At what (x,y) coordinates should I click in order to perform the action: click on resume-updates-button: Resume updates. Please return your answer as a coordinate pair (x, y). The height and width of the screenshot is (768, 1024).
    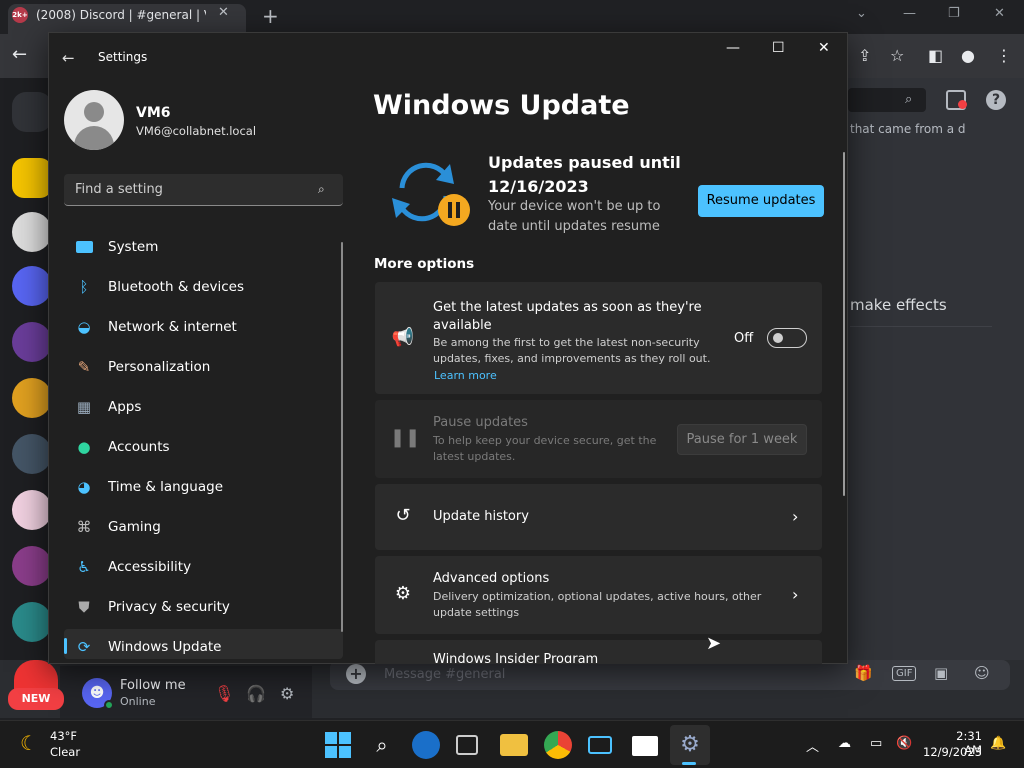
    Looking at the image, I should click on (761, 201).